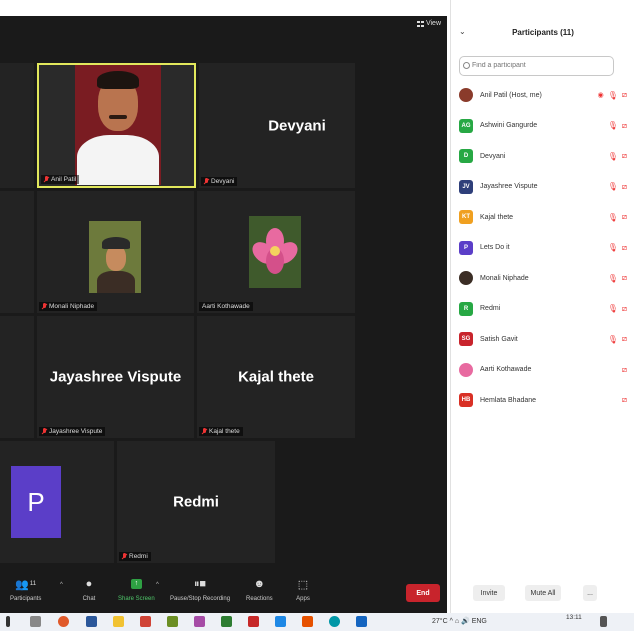 The height and width of the screenshot is (631, 634). What do you see at coordinates (317, 622) in the screenshot?
I see `windows-taskbar: 27°C ^ ⌂ 🔊 ENG 13:11` at bounding box center [317, 622].